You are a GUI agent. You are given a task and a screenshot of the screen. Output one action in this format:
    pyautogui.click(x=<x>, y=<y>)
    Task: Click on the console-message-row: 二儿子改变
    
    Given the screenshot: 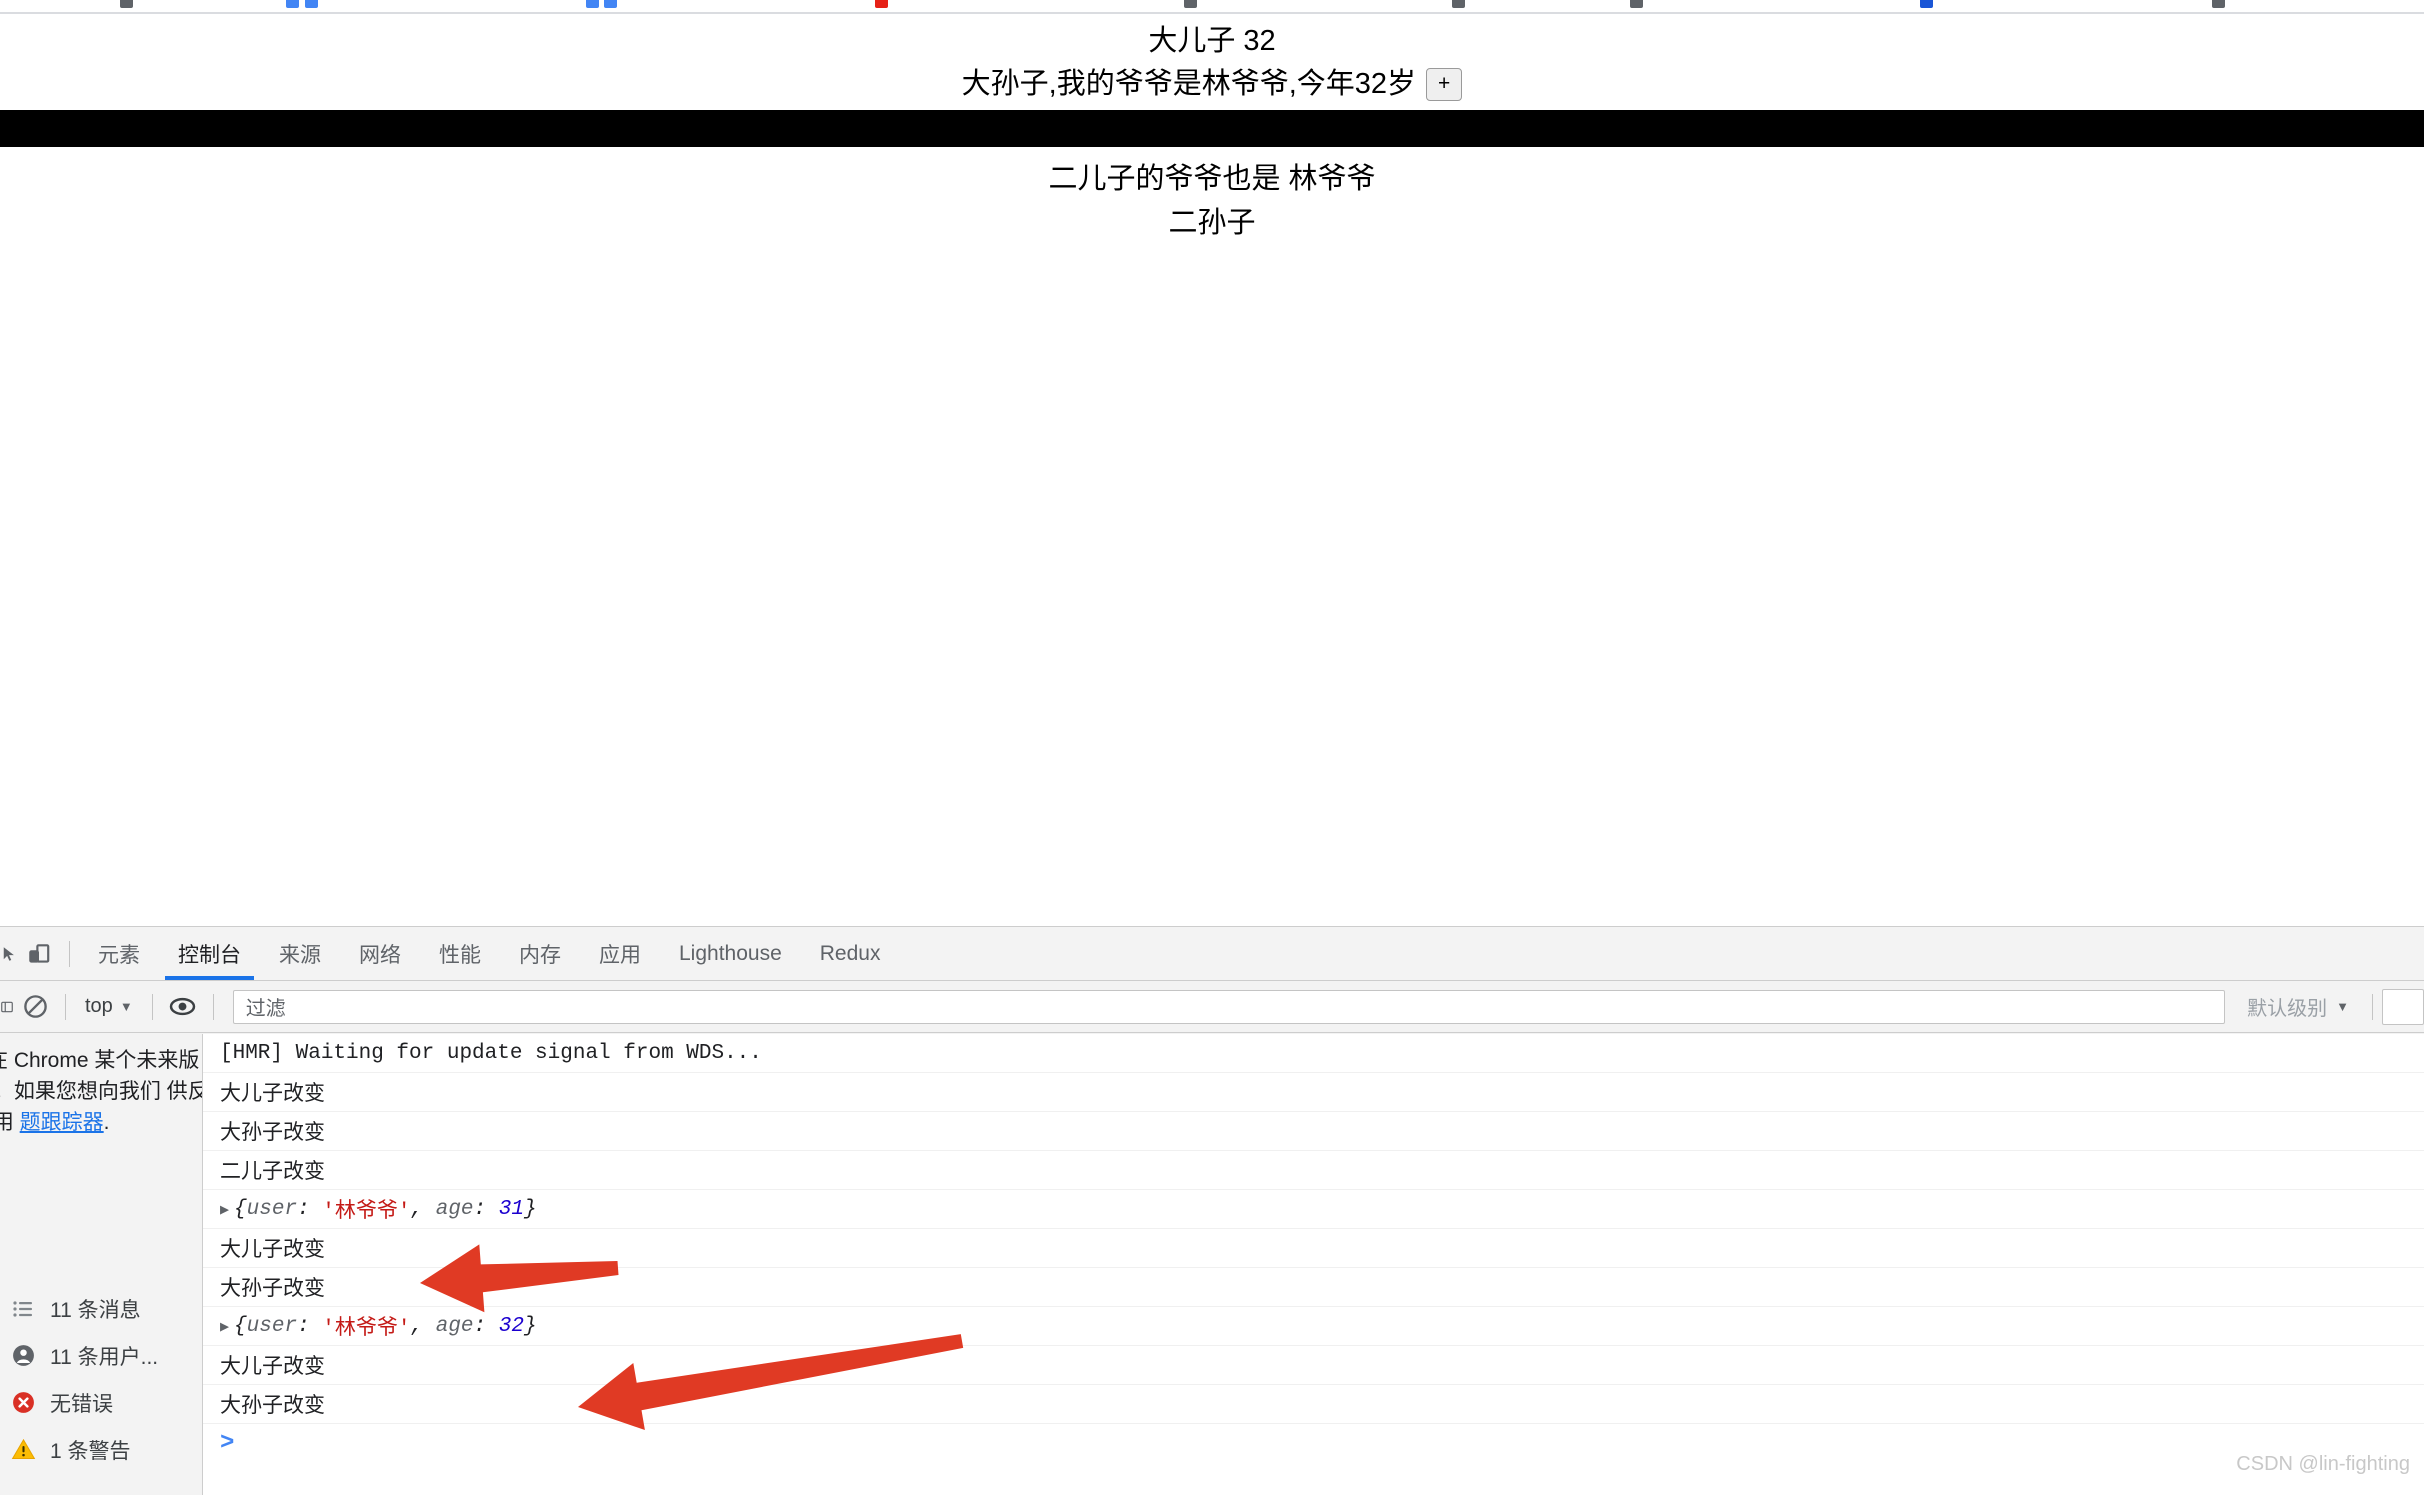 What is the action you would take?
    pyautogui.click(x=1313, y=1170)
    